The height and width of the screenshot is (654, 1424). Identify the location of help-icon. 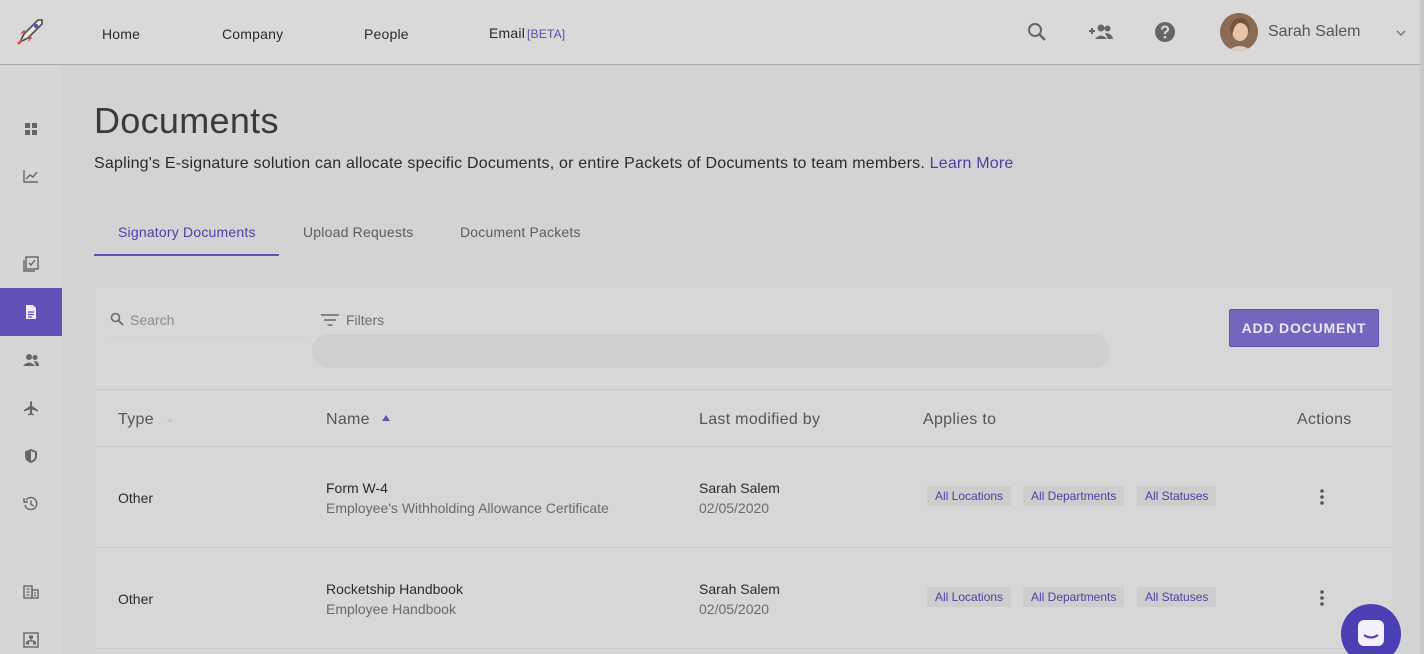
(1165, 32).